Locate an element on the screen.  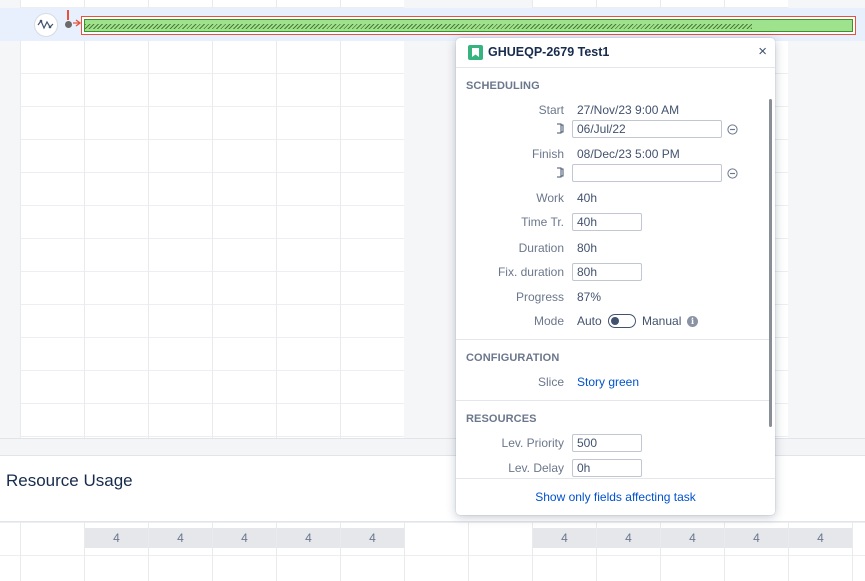
story-bookmark-icon is located at coordinates (475, 52).